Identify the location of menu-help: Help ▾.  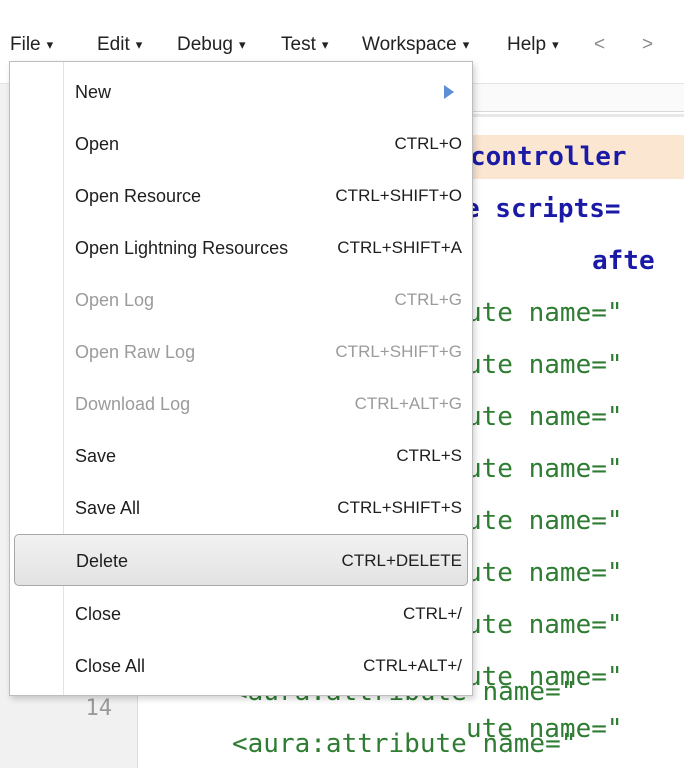
(533, 45).